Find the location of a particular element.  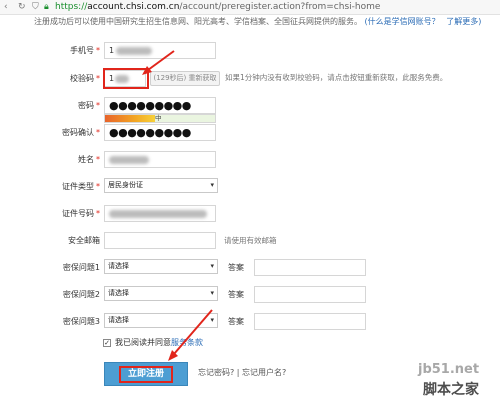

email-input is located at coordinates (160, 240).